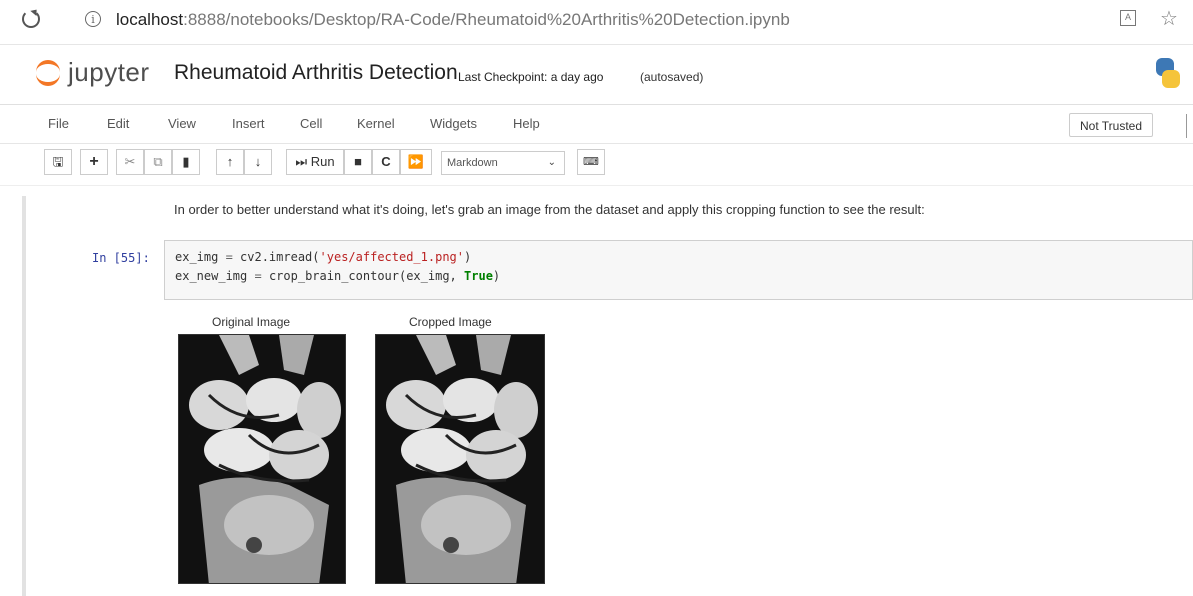  What do you see at coordinates (551, 162) in the screenshot?
I see `chevron-down-icon: ⌄` at bounding box center [551, 162].